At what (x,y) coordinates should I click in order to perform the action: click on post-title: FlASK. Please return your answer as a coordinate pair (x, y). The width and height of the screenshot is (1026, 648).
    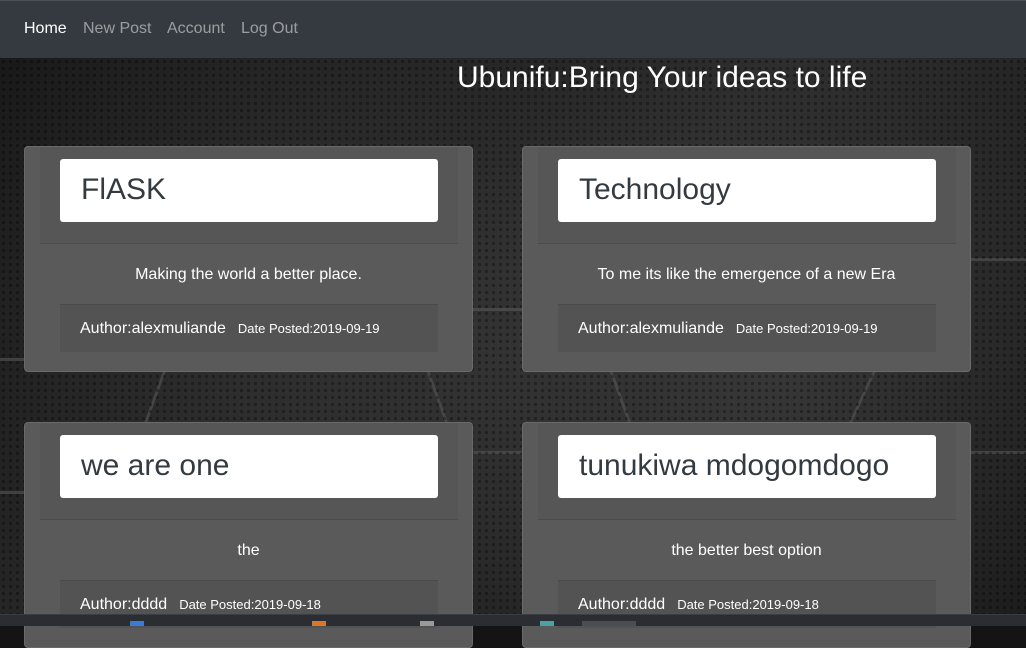
    Looking at the image, I should click on (249, 190).